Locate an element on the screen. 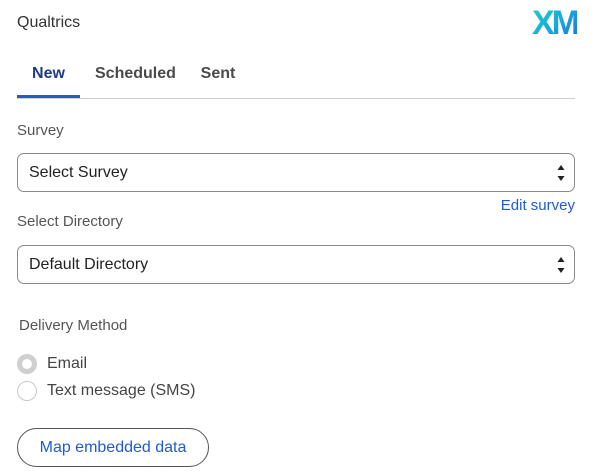 Image resolution: width=599 pixels, height=474 pixels. survey-select-value: Select Survey is located at coordinates (78, 172).